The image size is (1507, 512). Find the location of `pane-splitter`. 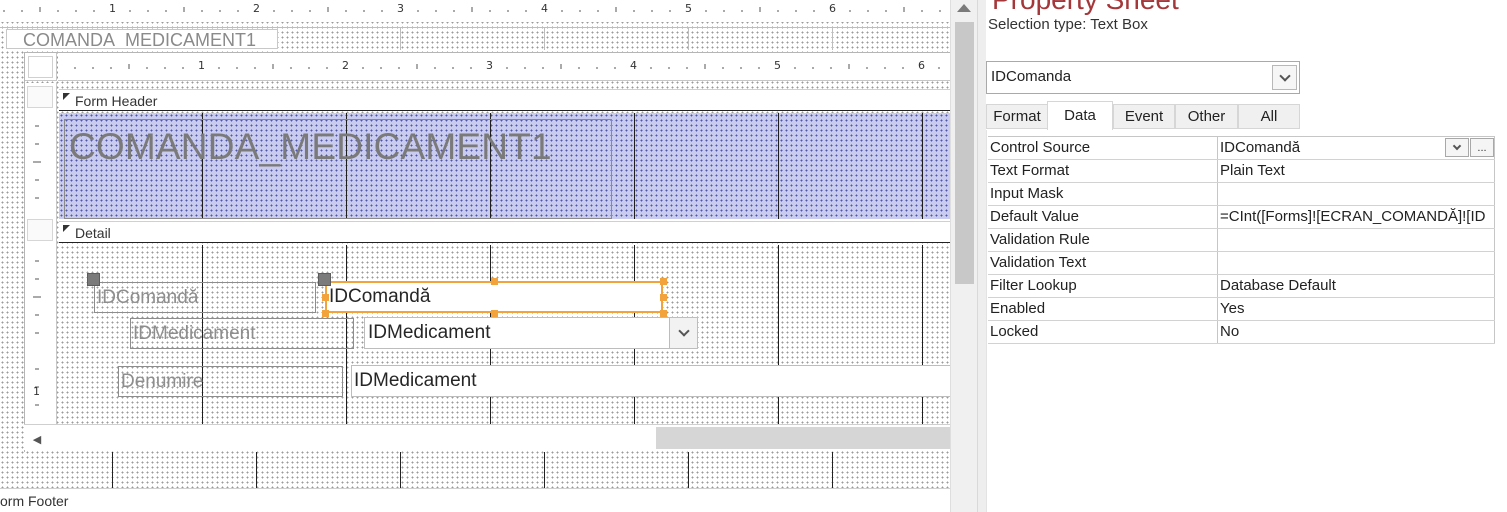

pane-splitter is located at coordinates (981, 256).